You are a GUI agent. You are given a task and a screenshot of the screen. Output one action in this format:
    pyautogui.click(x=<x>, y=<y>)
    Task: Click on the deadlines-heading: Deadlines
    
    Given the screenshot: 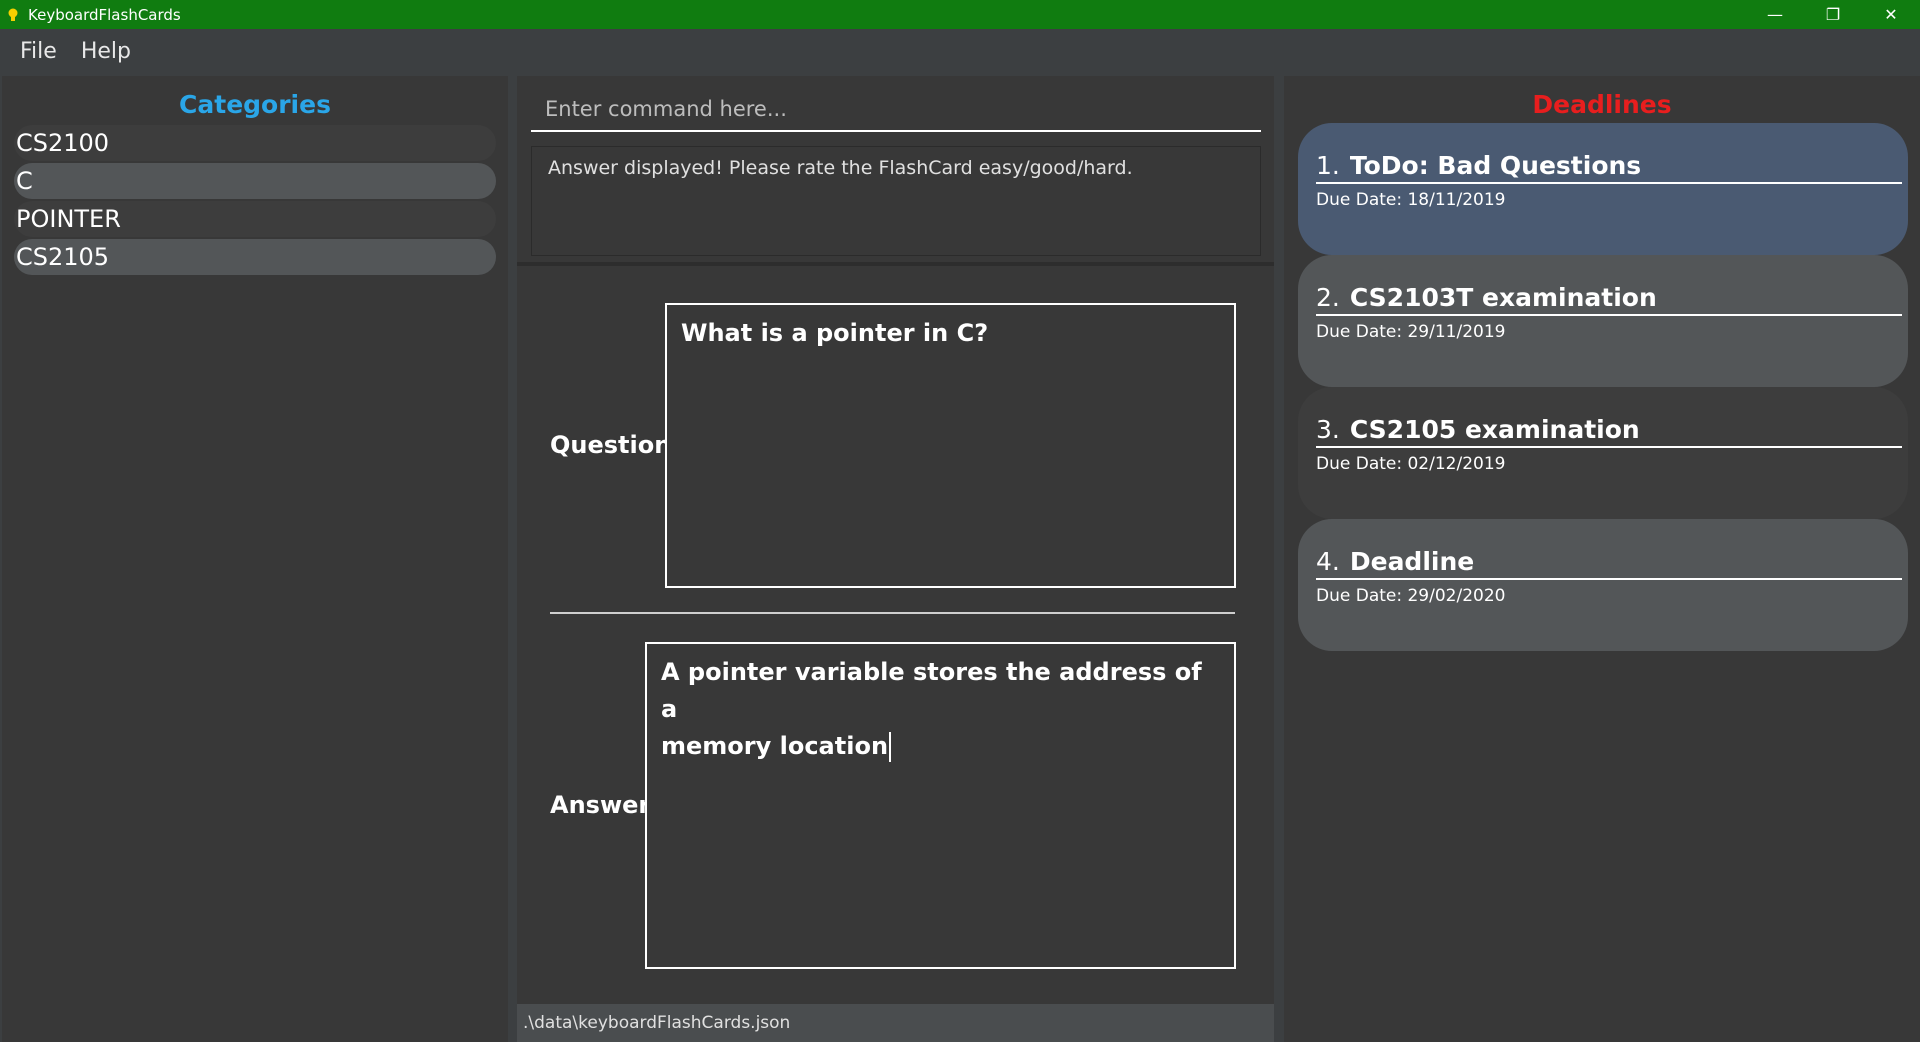 What is the action you would take?
    pyautogui.click(x=1602, y=104)
    